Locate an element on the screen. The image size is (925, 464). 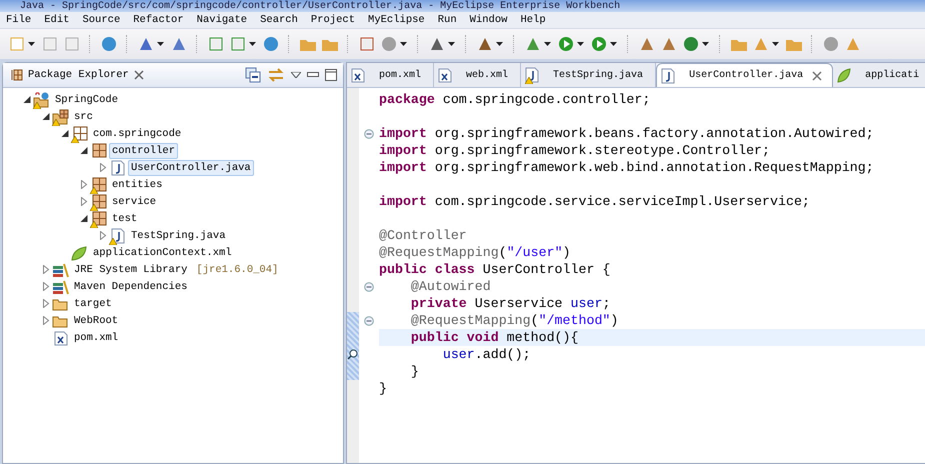
code-line: private Userservice user; is located at coordinates (511, 303).